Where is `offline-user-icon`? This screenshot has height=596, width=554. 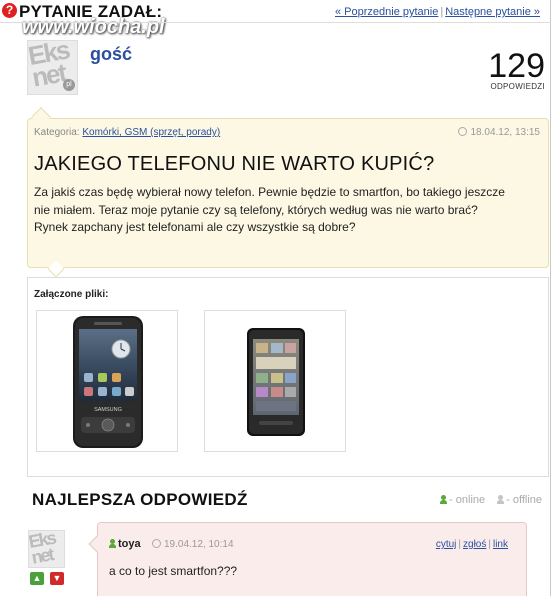
offline-user-icon is located at coordinates (501, 499).